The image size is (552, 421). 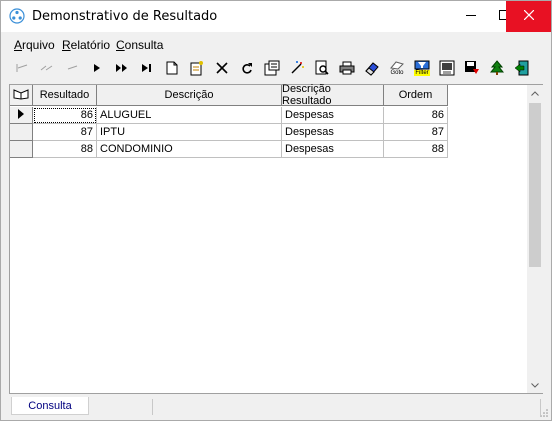 I want to click on chevron-down-icon, so click(x=535, y=385).